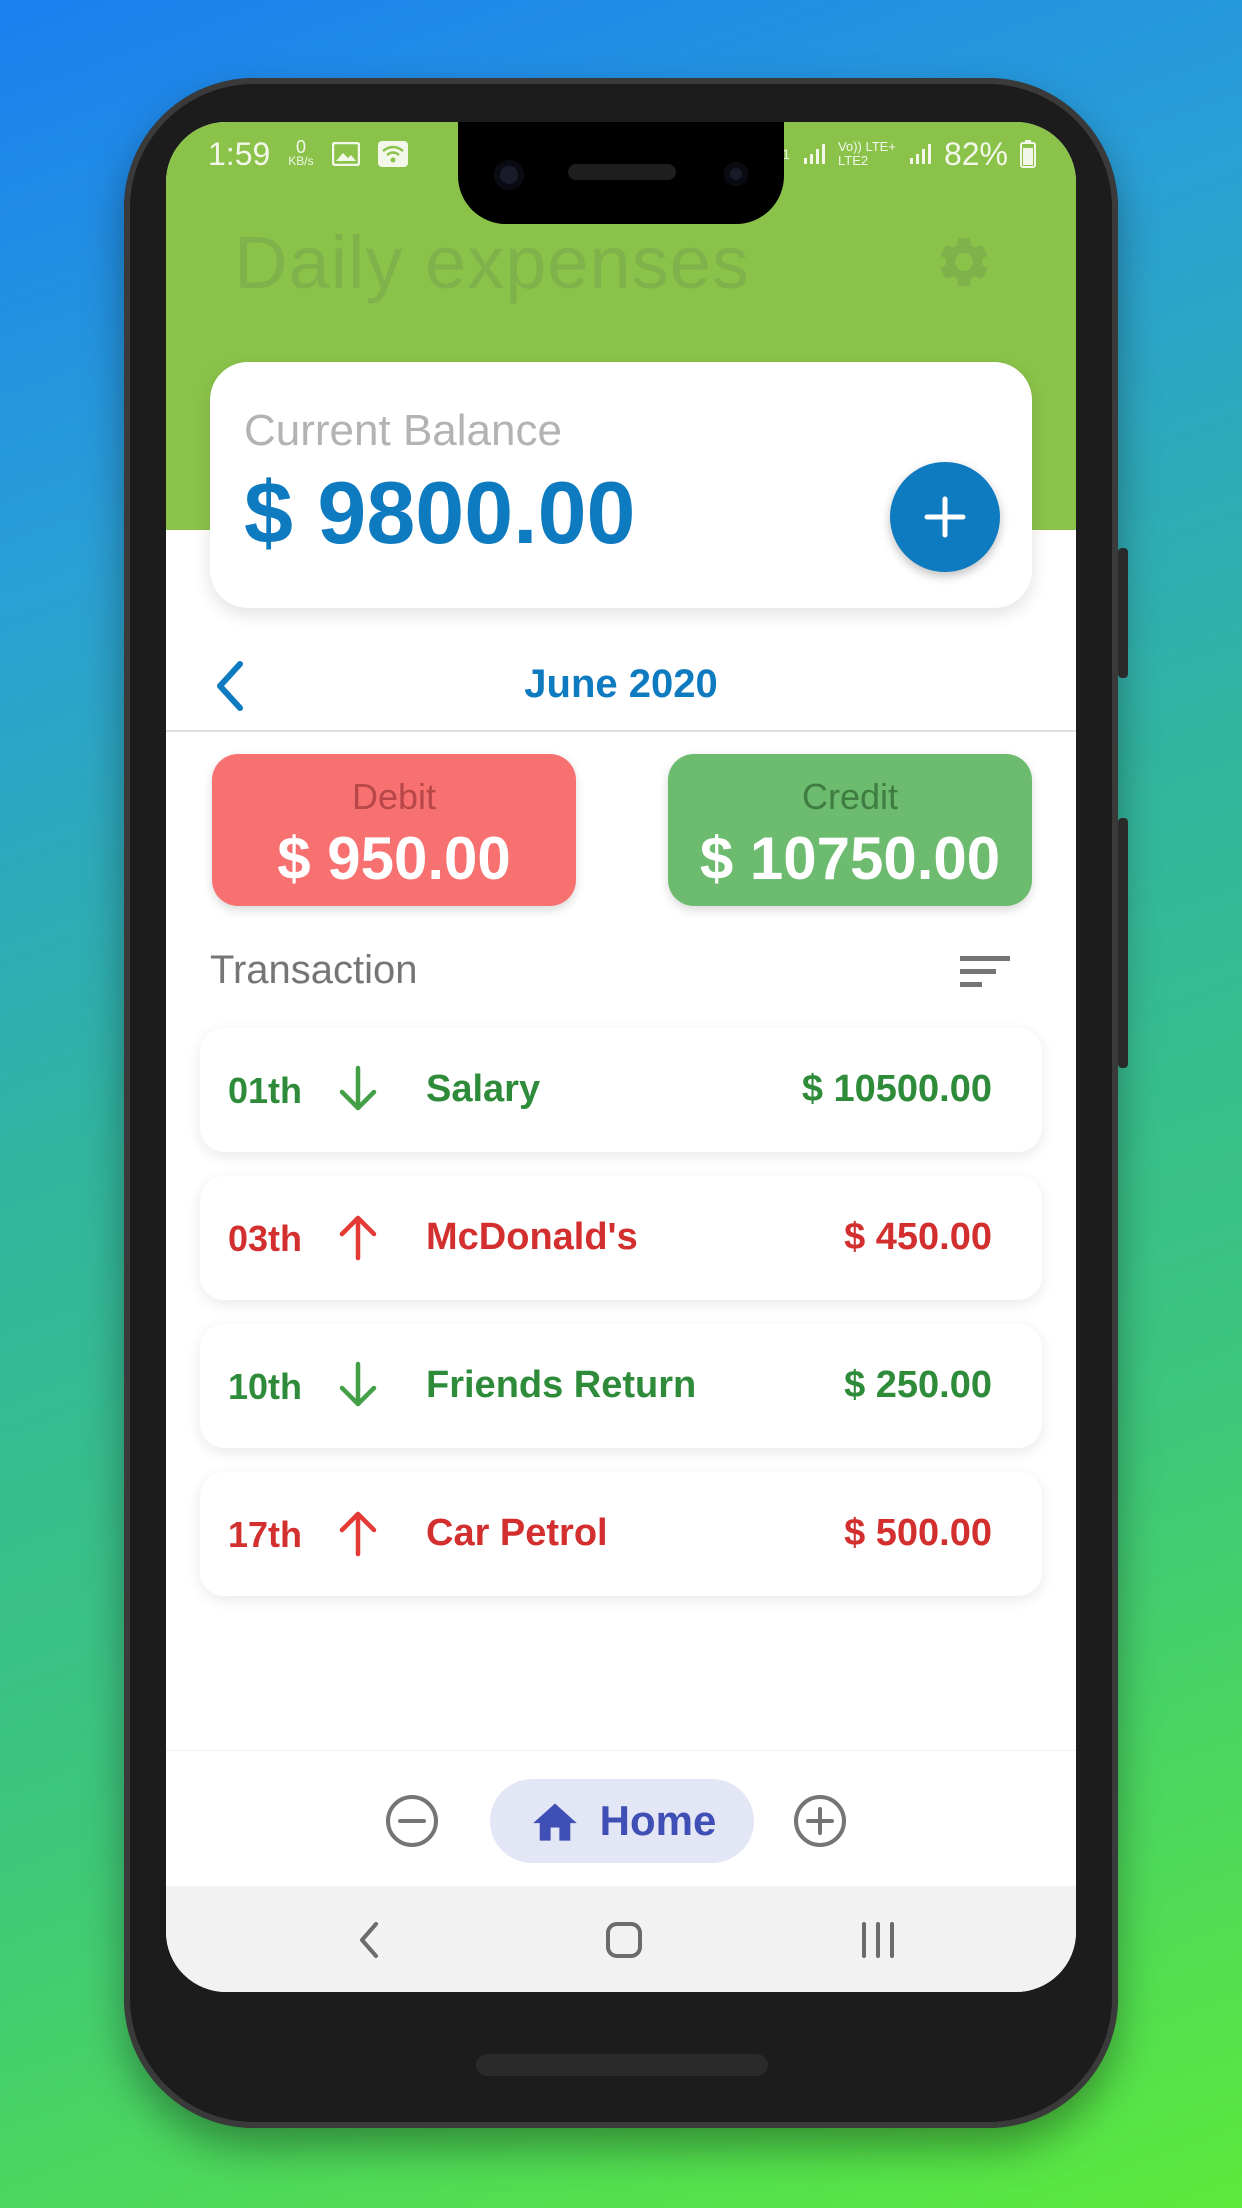 Image resolution: width=1242 pixels, height=2208 pixels. I want to click on transaction-amount: $ 500.00, so click(918, 1533).